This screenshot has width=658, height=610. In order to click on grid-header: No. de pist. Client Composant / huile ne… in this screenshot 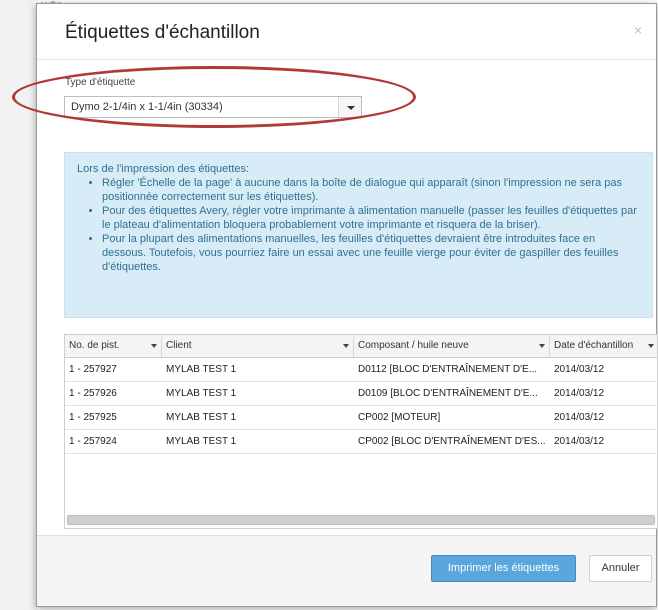, I will do `click(361, 346)`.